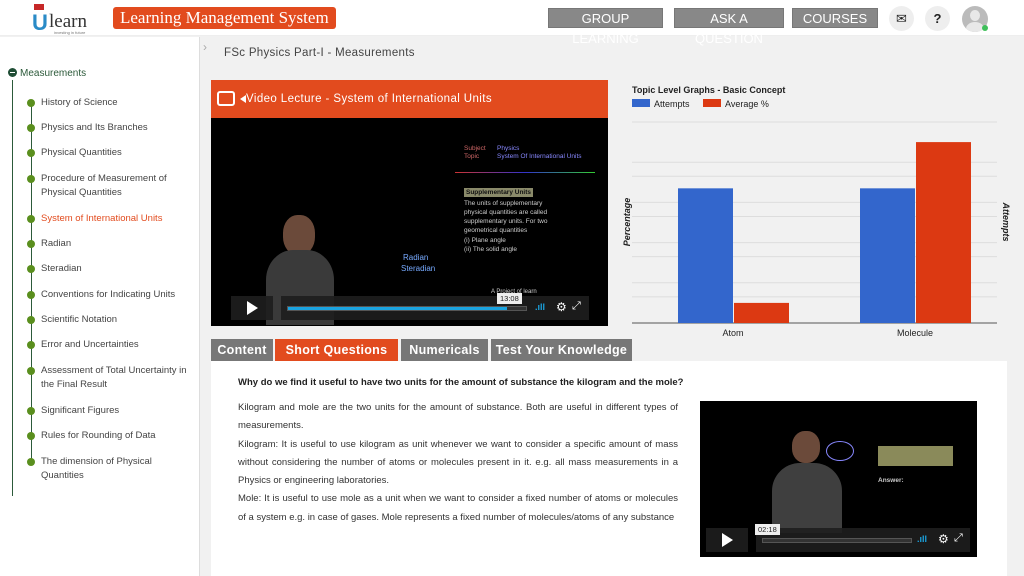  What do you see at coordinates (729, 27) in the screenshot?
I see `ask-question-button: ASK A QUESTION` at bounding box center [729, 27].